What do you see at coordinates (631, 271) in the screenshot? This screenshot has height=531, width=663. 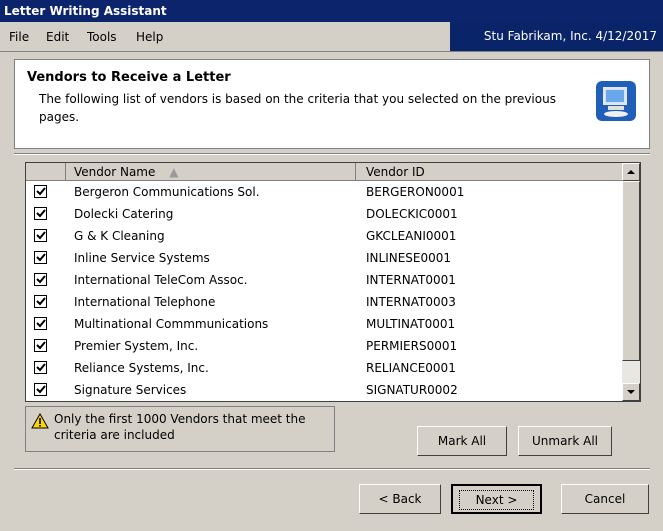 I see `scrollbar-thumb` at bounding box center [631, 271].